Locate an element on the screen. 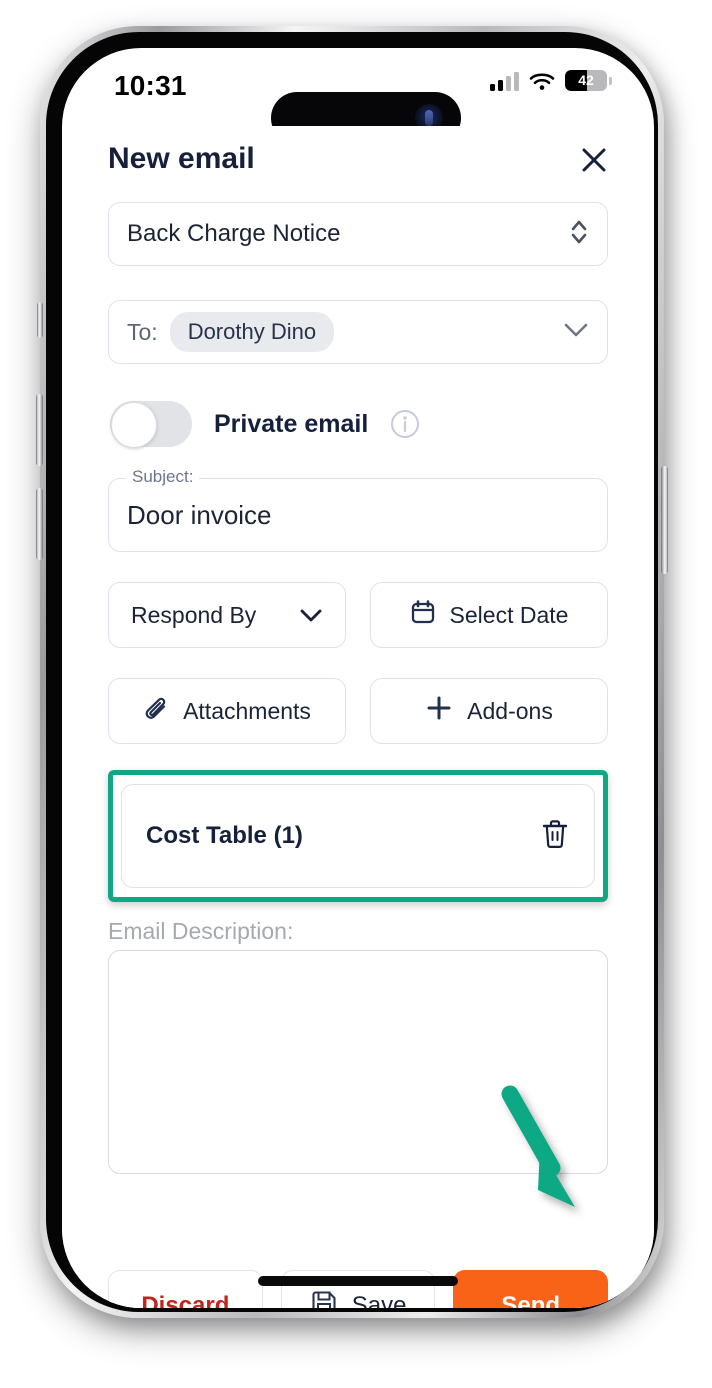 This screenshot has height=1388, width=712. select-date-button: Select Date is located at coordinates (489, 615).